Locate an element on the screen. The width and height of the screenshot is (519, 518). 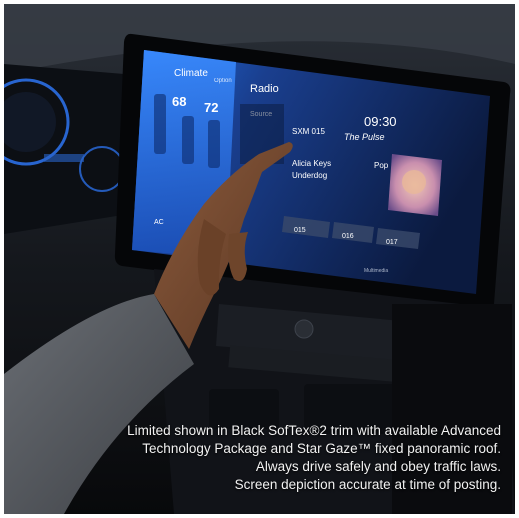
clock-time: 09:30 is located at coordinates (380, 121).